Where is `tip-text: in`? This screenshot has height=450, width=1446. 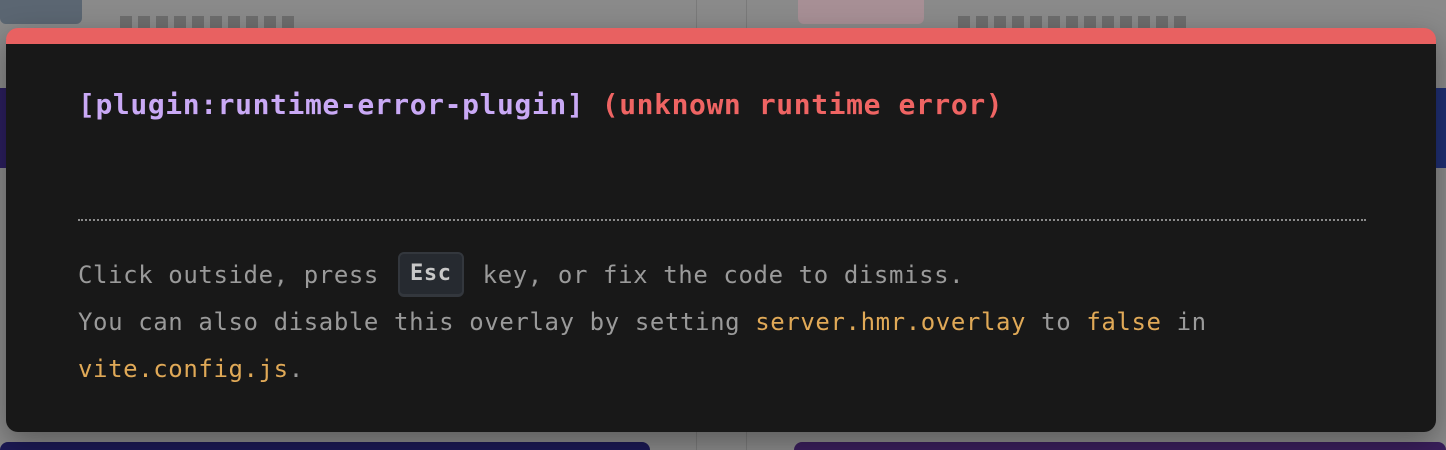 tip-text: in is located at coordinates (1184, 322).